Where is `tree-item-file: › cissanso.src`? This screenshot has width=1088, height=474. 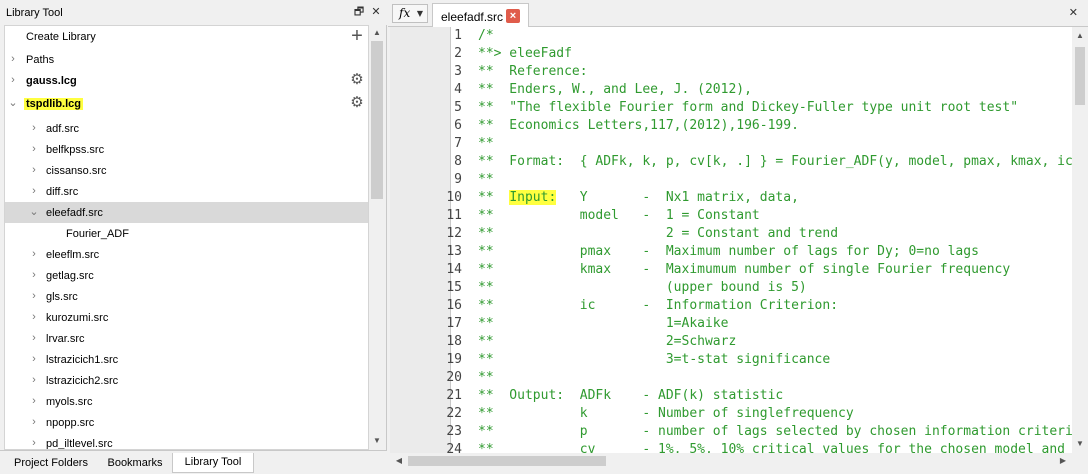 tree-item-file: › cissanso.src is located at coordinates (186, 170).